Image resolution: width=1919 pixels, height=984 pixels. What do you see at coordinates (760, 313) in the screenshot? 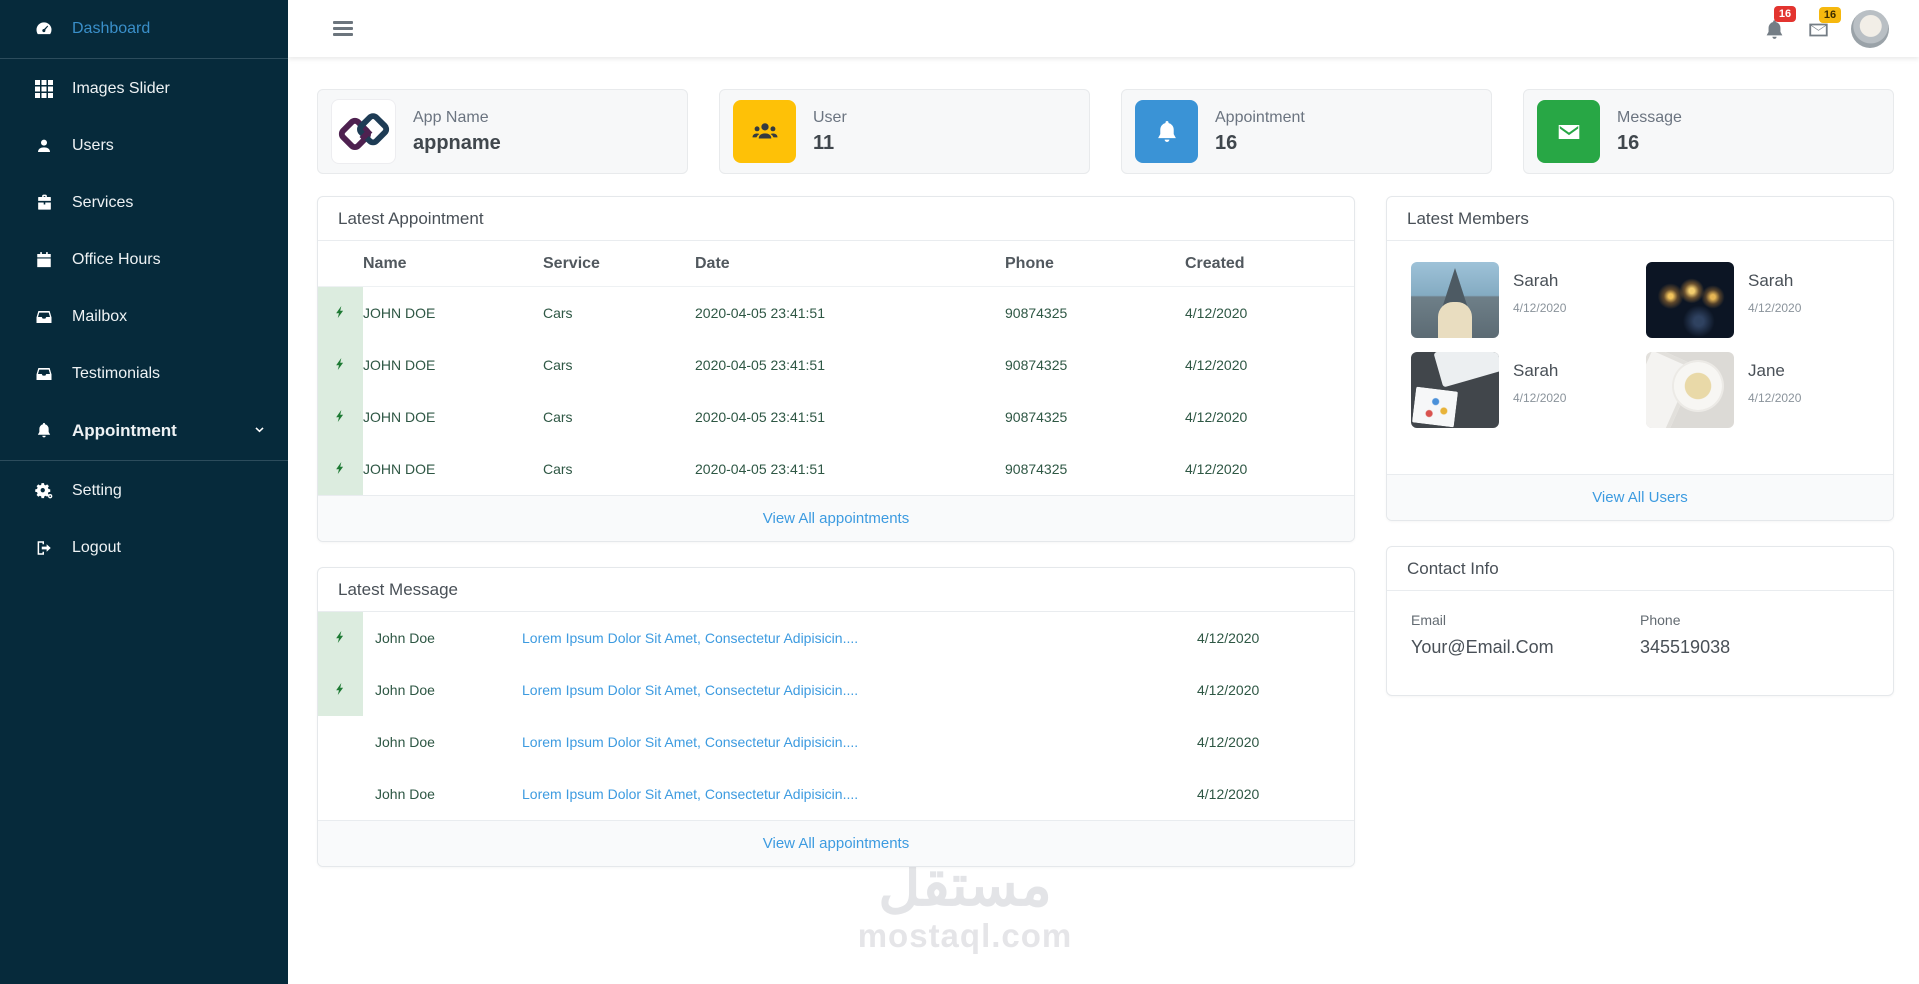
I see `cell-date: 2020-04-05 23:41:51` at bounding box center [760, 313].